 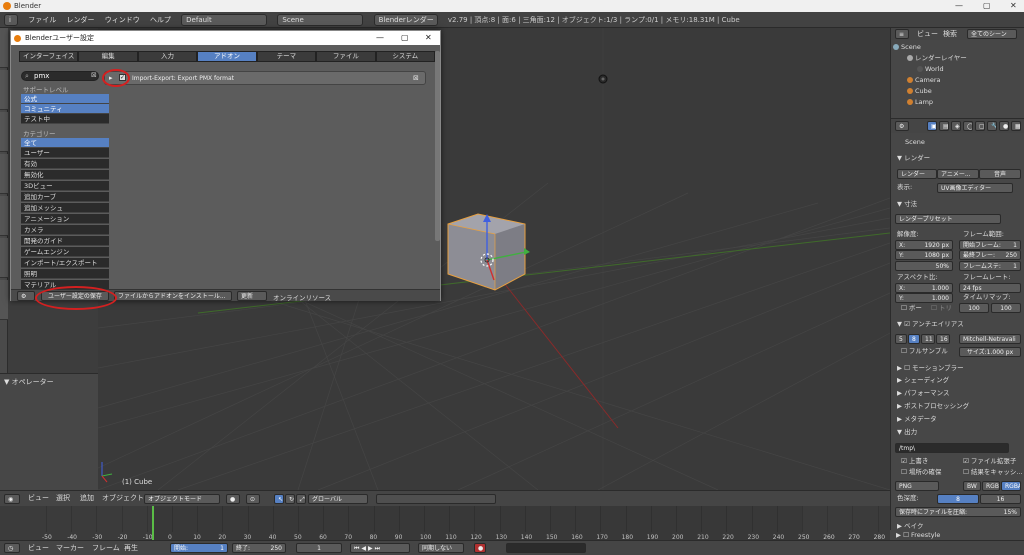 I want to click on viewport-menu-view: ビュー, so click(x=38, y=498).